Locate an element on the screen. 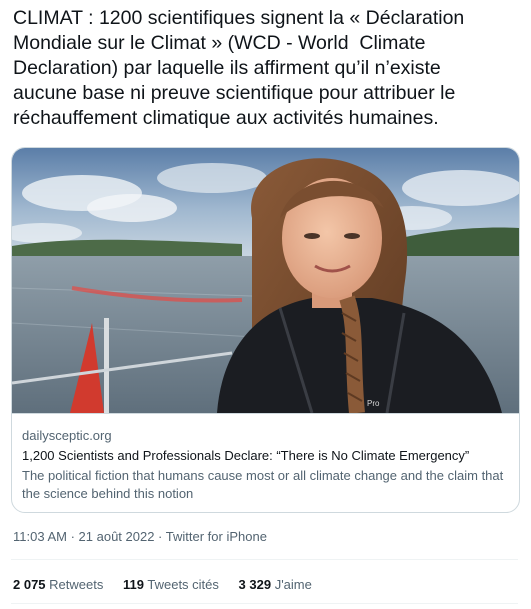  quote-tweets-stat: 119 Tweets cités is located at coordinates (171, 584).